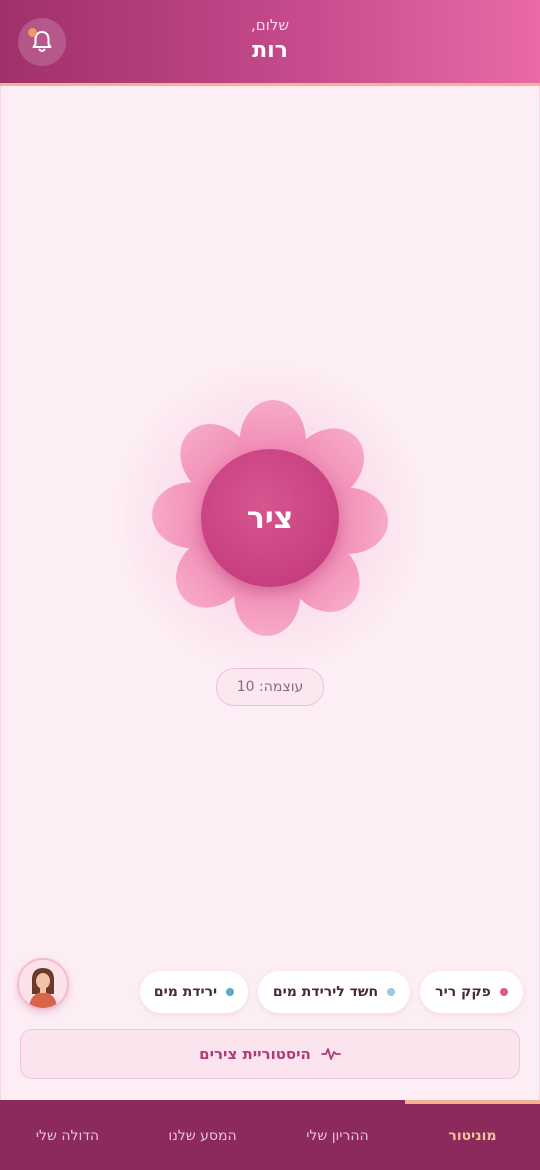  I want to click on active-tab-indicator, so click(472, 1102).